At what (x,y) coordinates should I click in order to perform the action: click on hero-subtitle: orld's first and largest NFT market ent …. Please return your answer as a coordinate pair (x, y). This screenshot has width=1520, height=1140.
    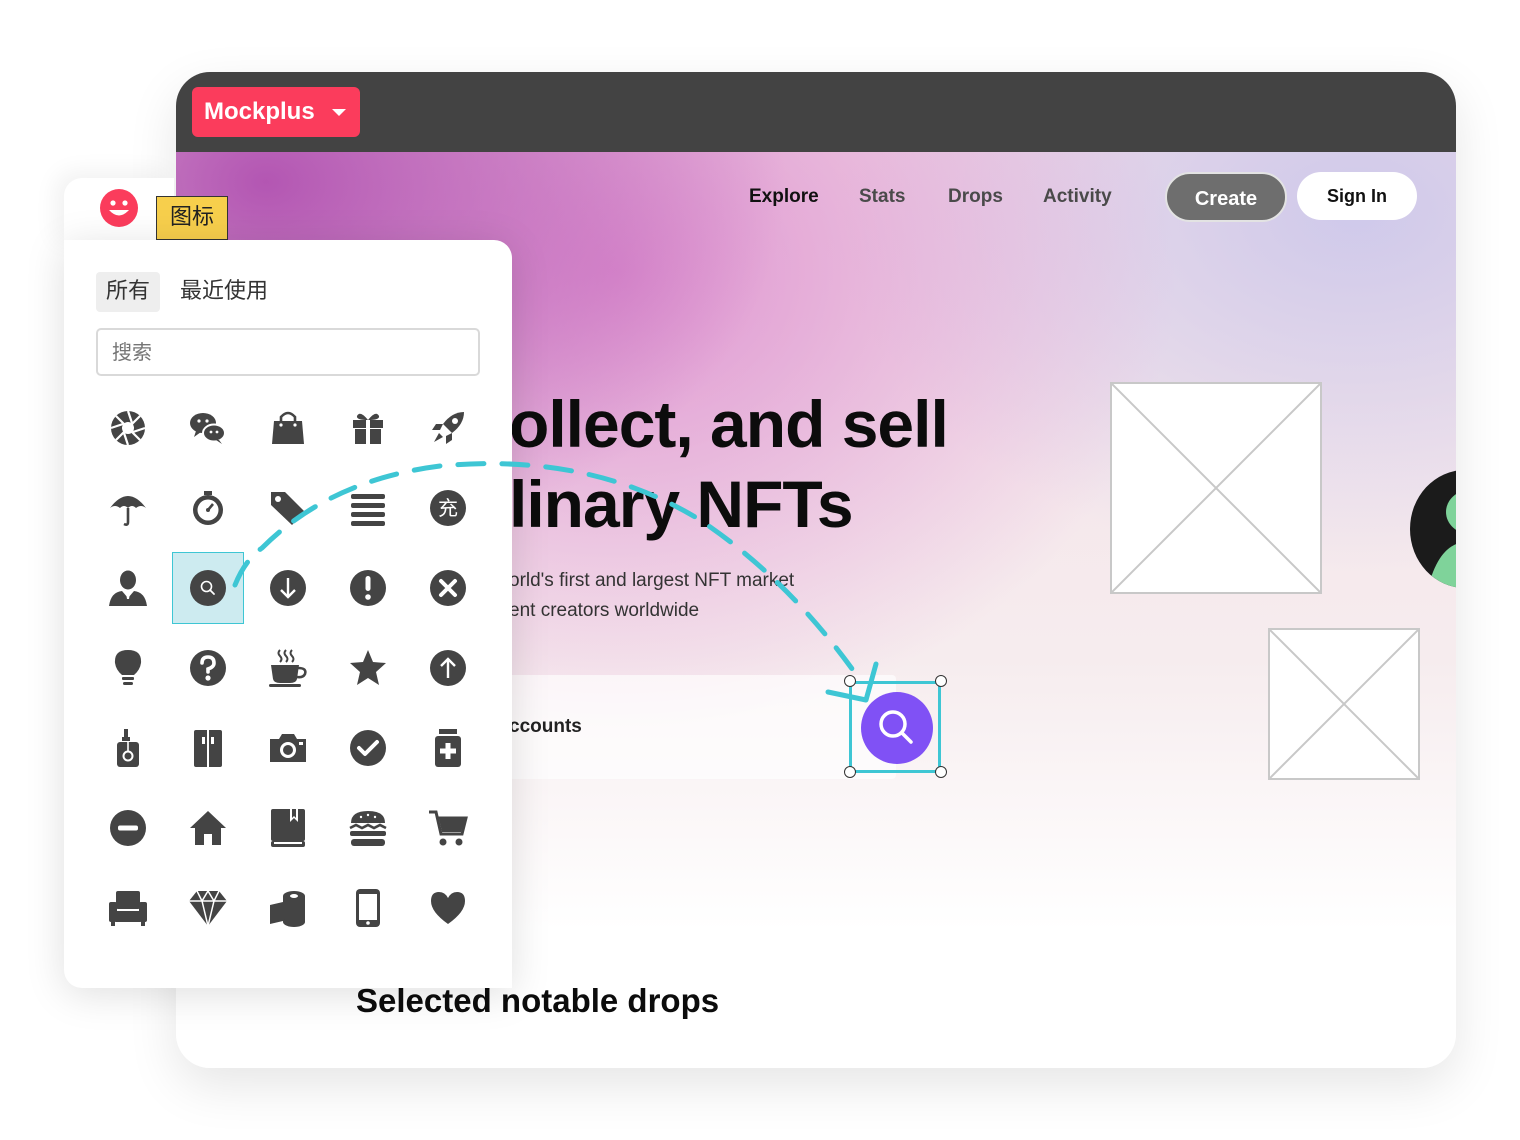
    Looking at the image, I should click on (651, 596).